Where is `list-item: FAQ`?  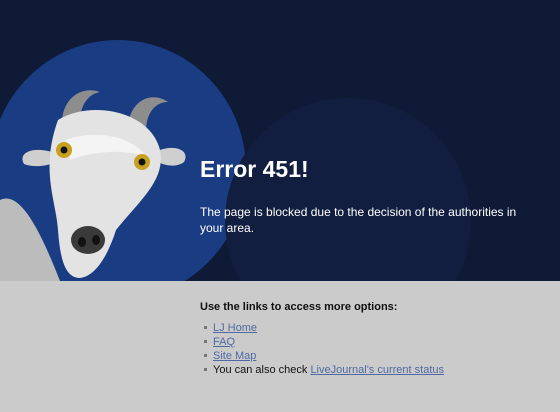
list-item: FAQ is located at coordinates (324, 342).